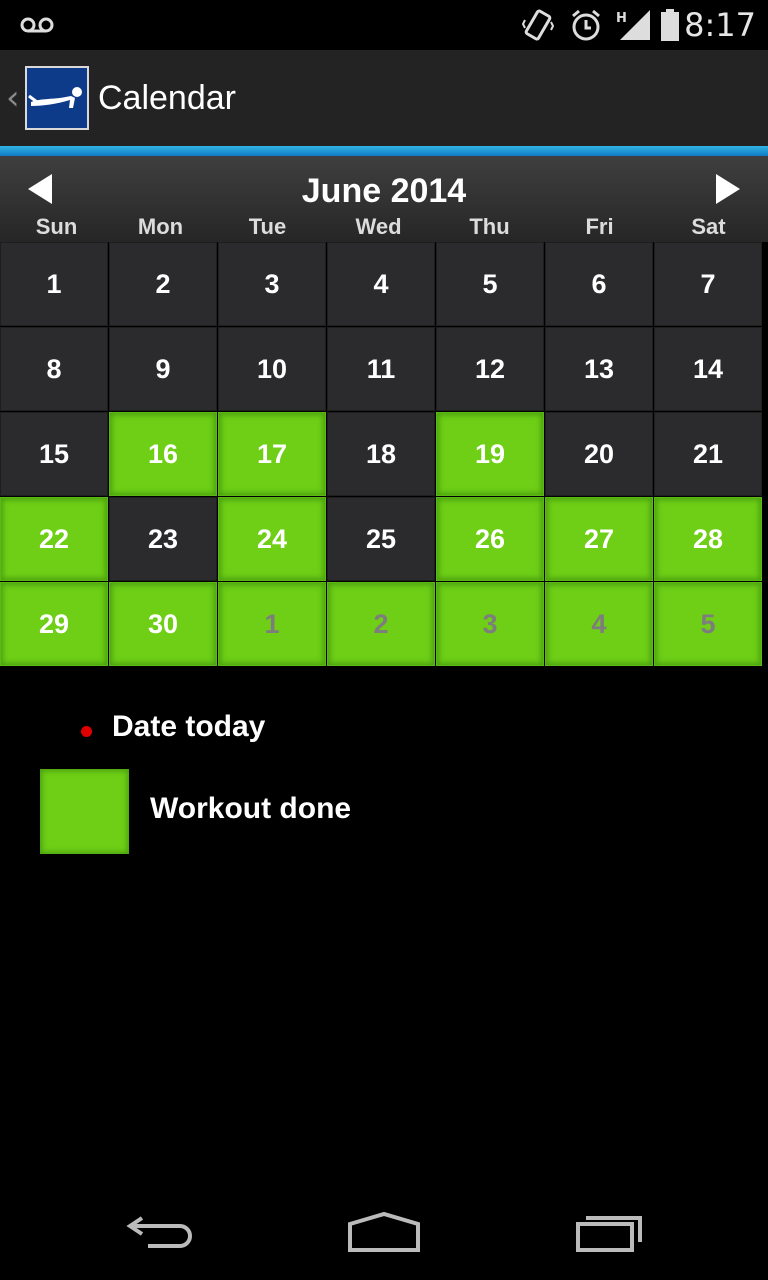 The height and width of the screenshot is (1280, 768). I want to click on day-cell: 25, so click(381, 539).